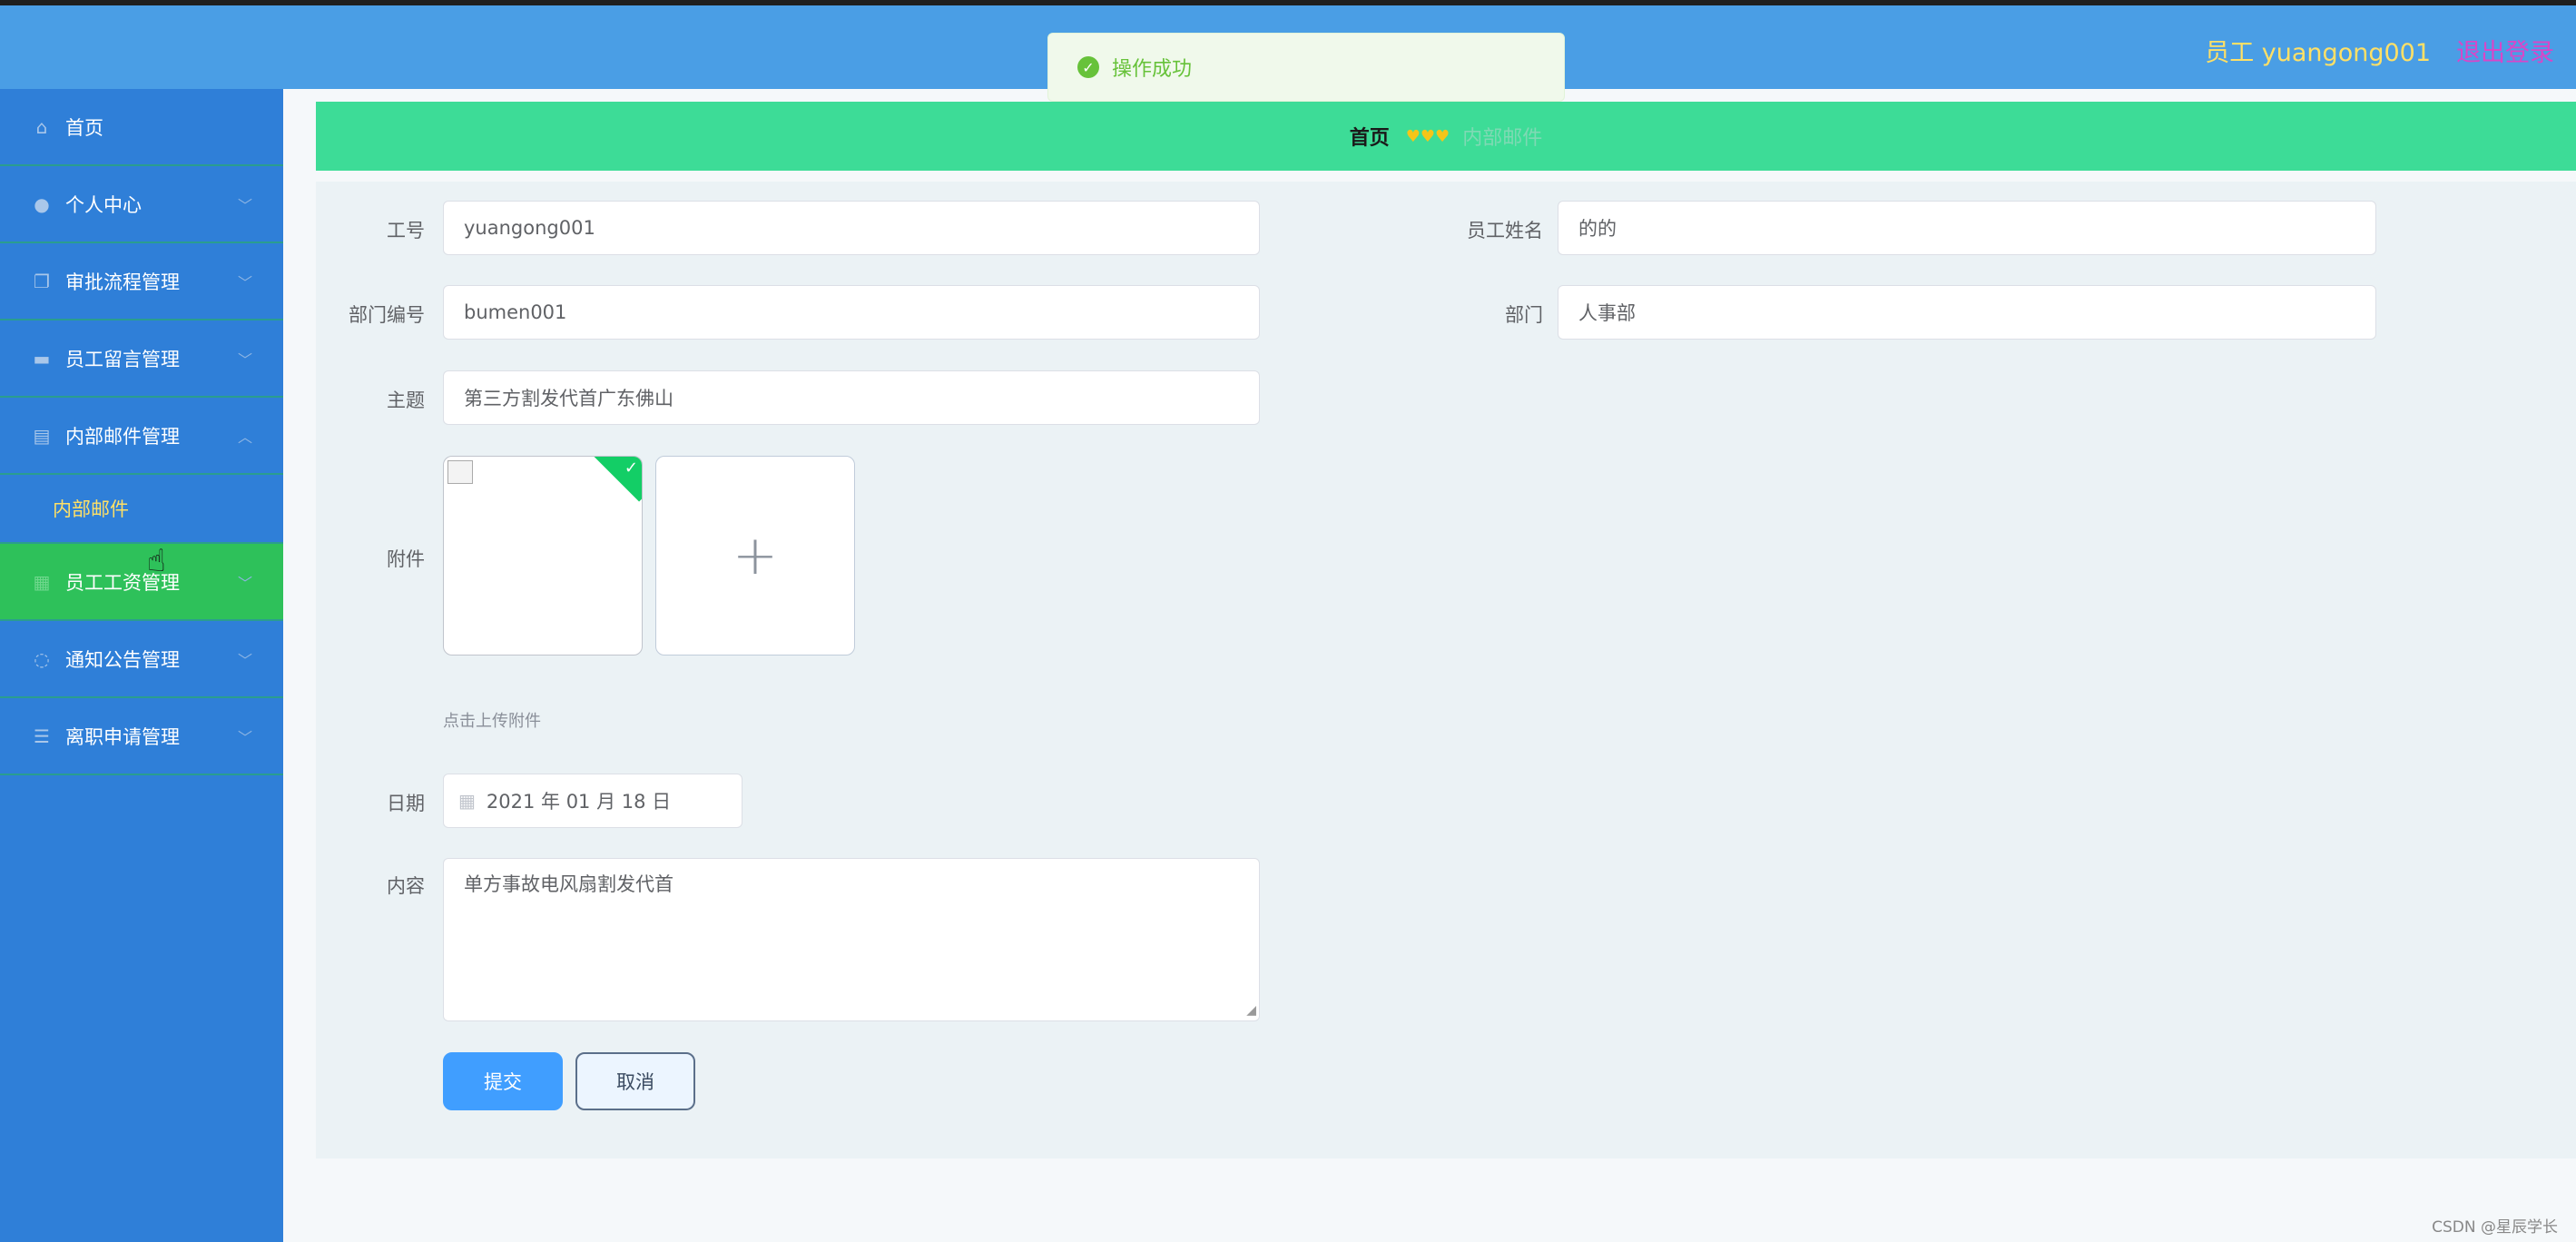  What do you see at coordinates (1088, 67) in the screenshot?
I see `success-check-icon: ✓` at bounding box center [1088, 67].